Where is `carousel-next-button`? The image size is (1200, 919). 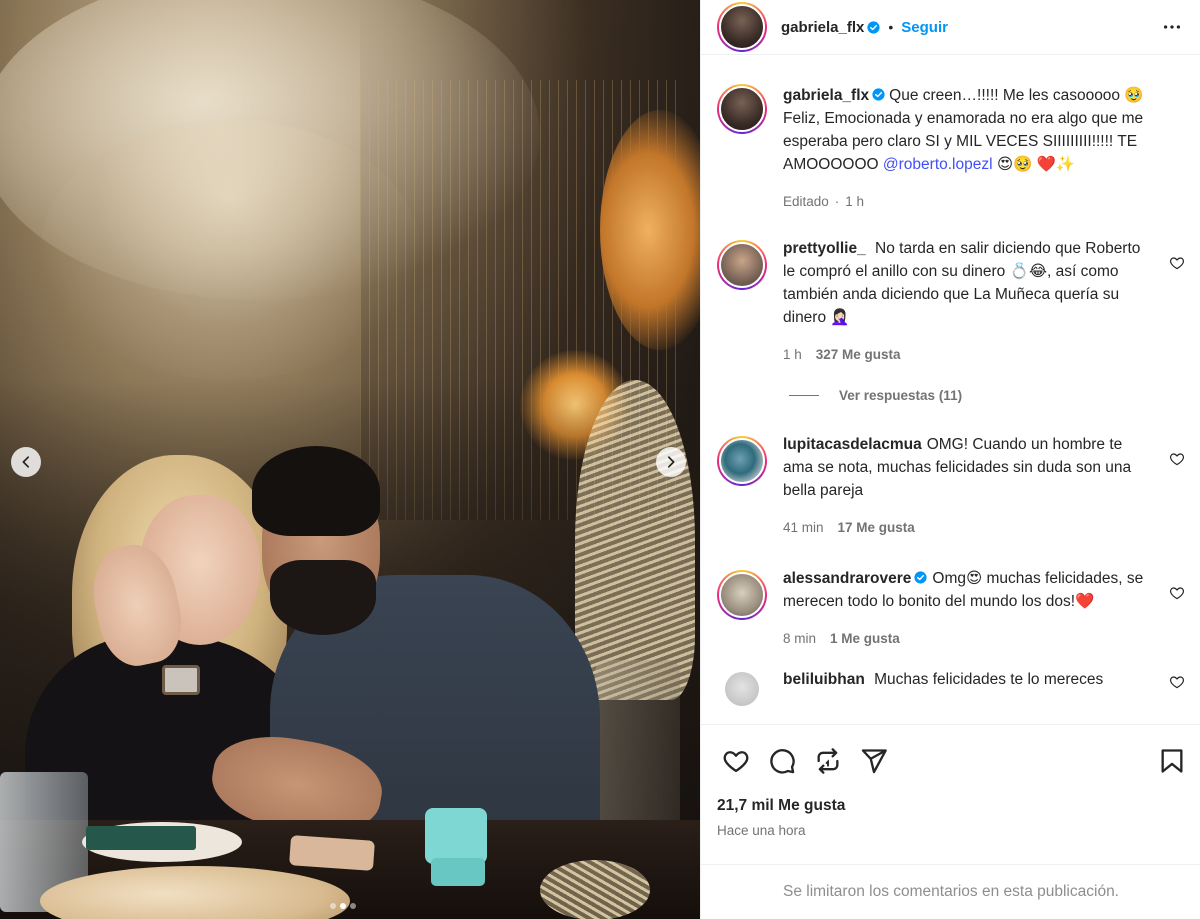
carousel-next-button is located at coordinates (671, 462).